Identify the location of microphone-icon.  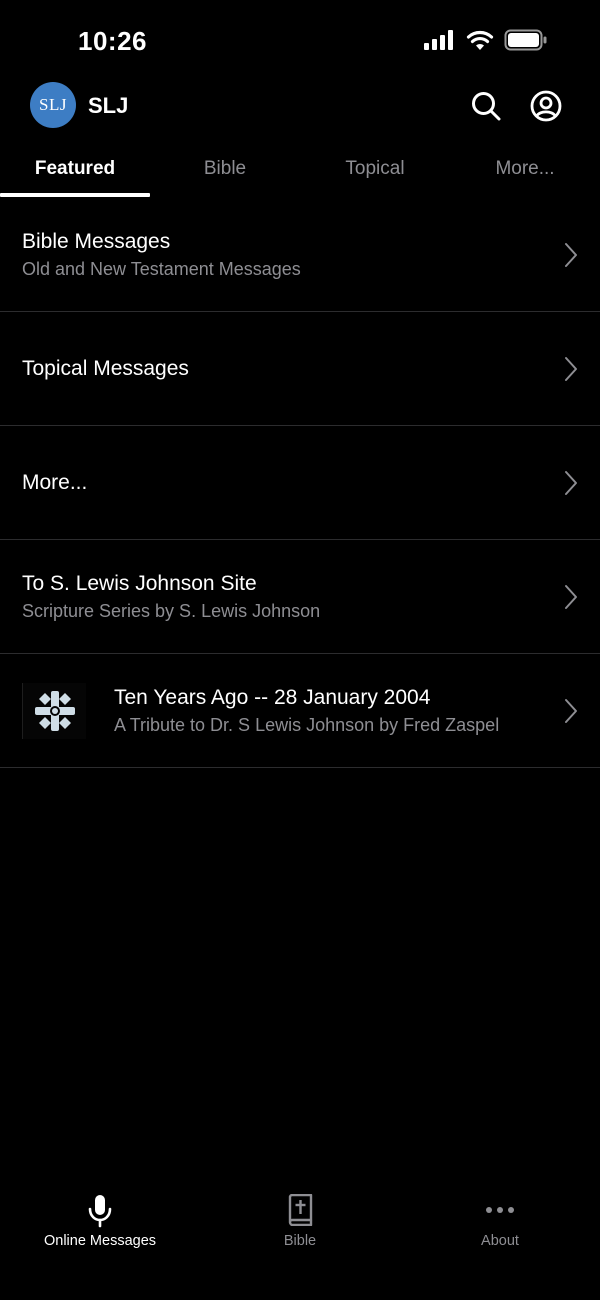
(100, 1211).